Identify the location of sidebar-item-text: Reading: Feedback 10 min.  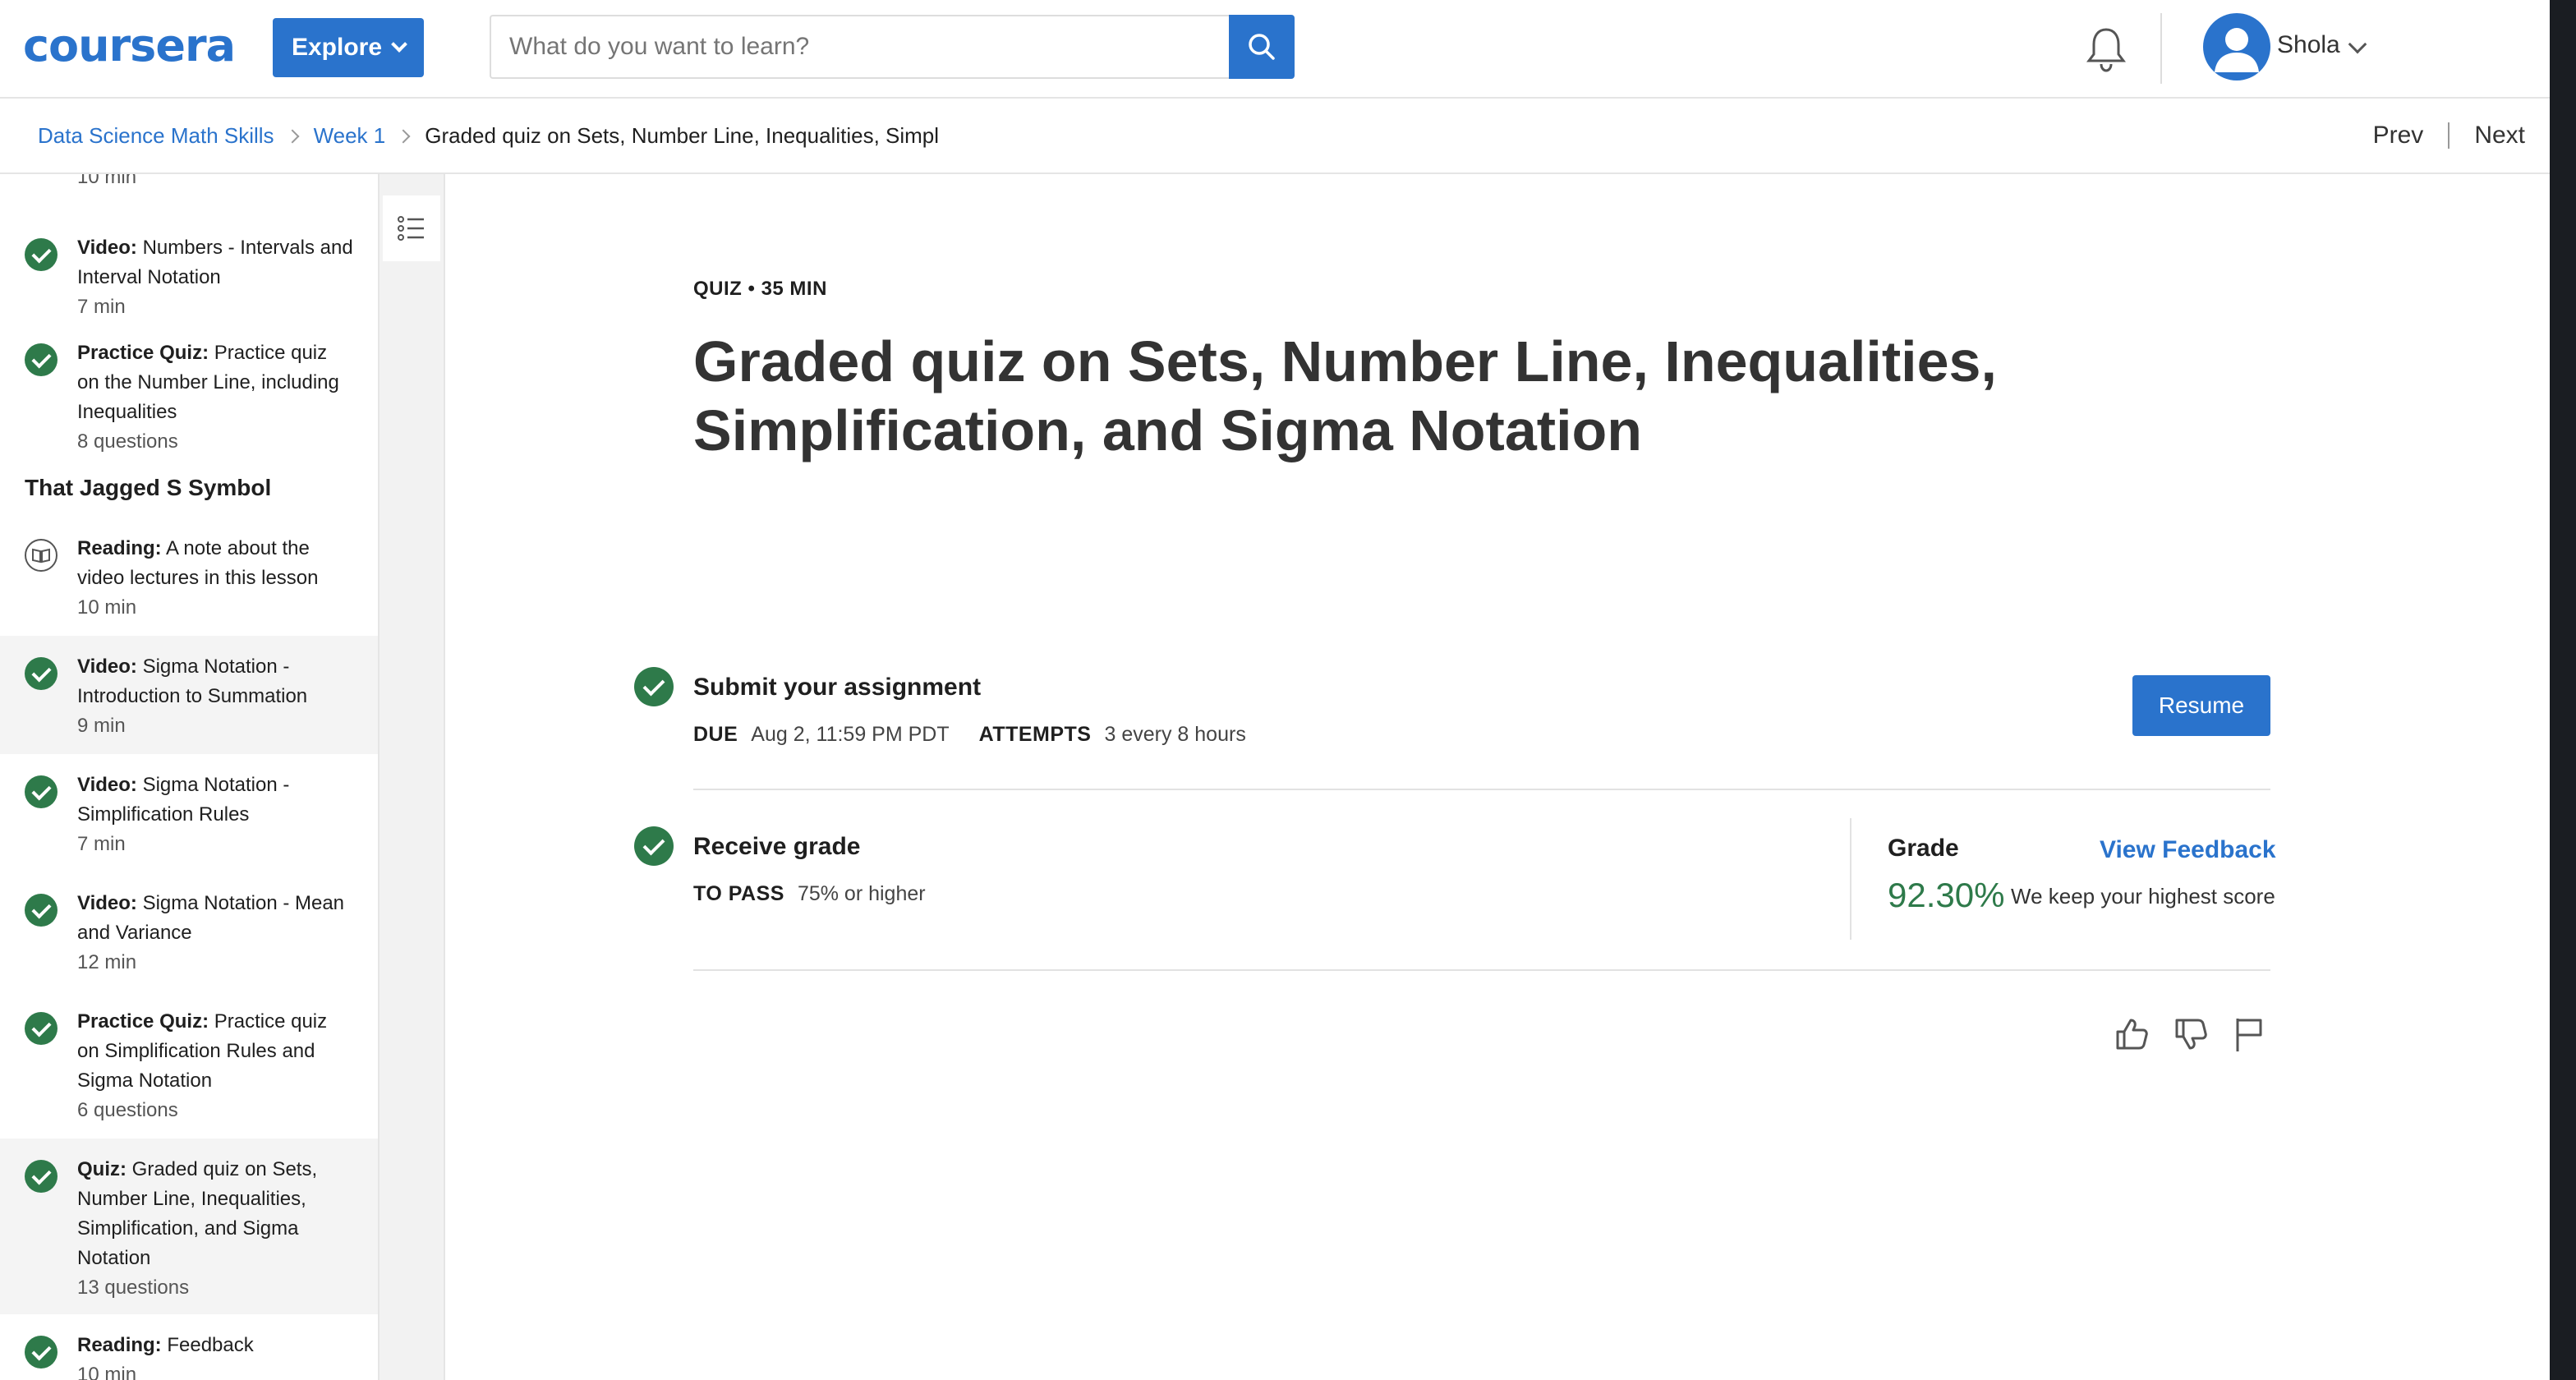
(215, 1356).